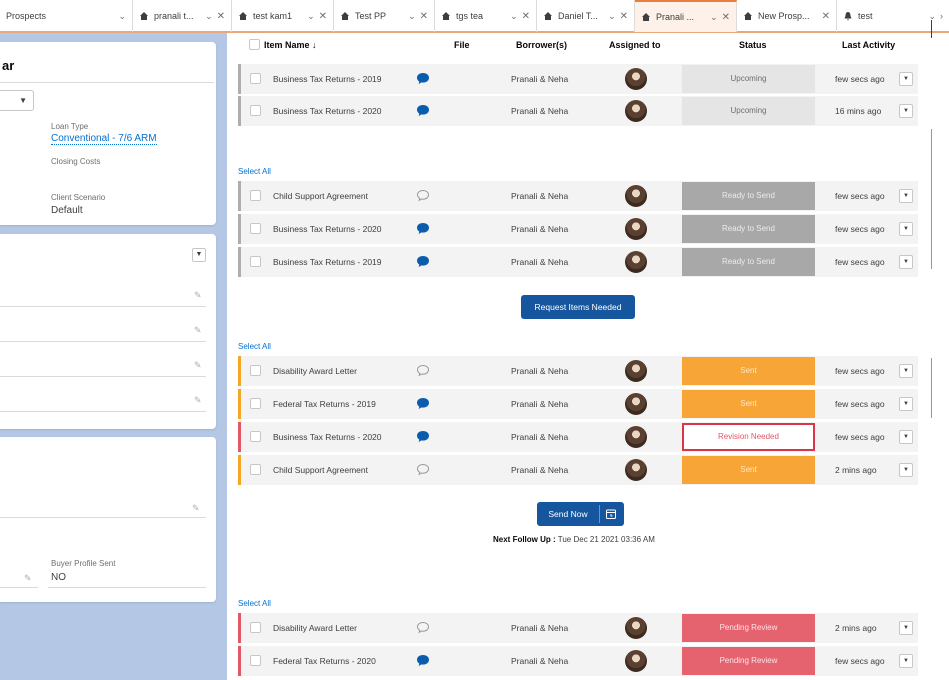 The height and width of the screenshot is (680, 949). Describe the element at coordinates (17, 100) in the screenshot. I see `select-dropdown: ▼` at that location.